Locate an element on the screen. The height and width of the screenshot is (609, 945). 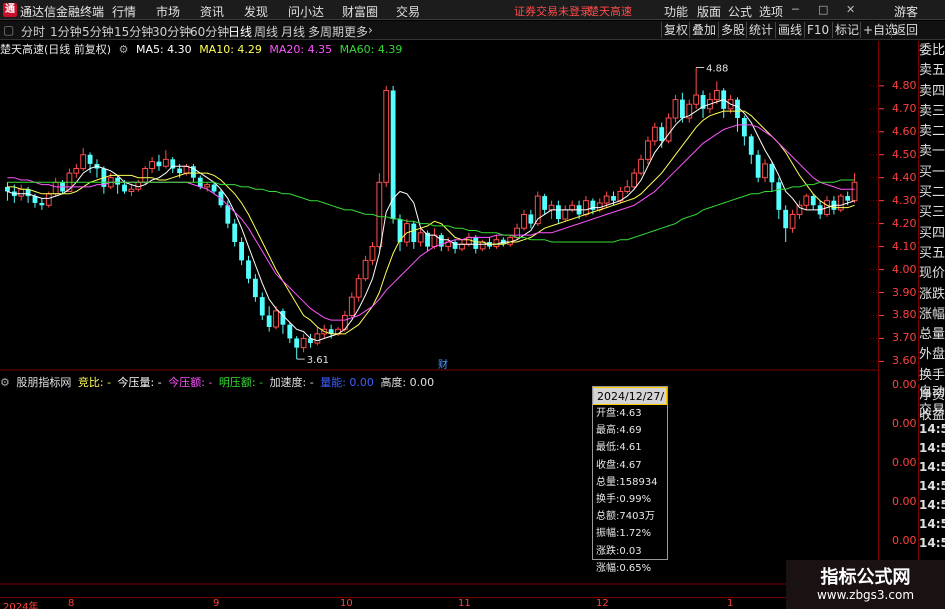
quote-field-label: 外盘 is located at coordinates (932, 355).